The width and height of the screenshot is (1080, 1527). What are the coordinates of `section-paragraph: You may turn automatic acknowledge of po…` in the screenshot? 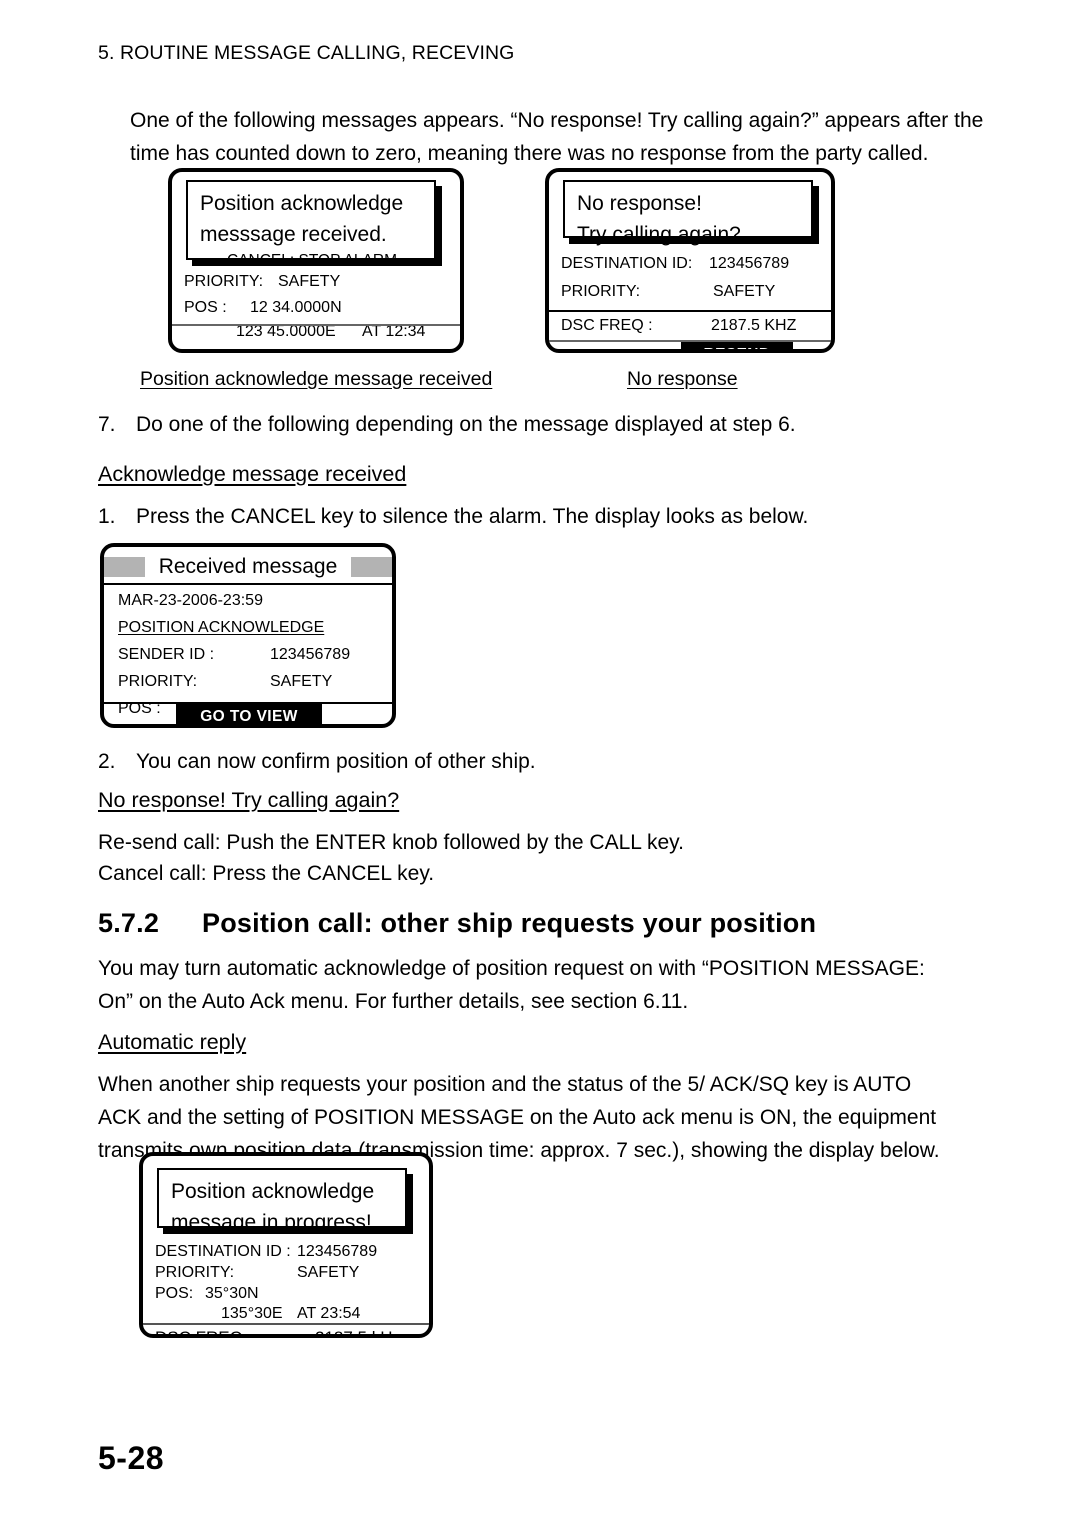 It's located at (511, 985).